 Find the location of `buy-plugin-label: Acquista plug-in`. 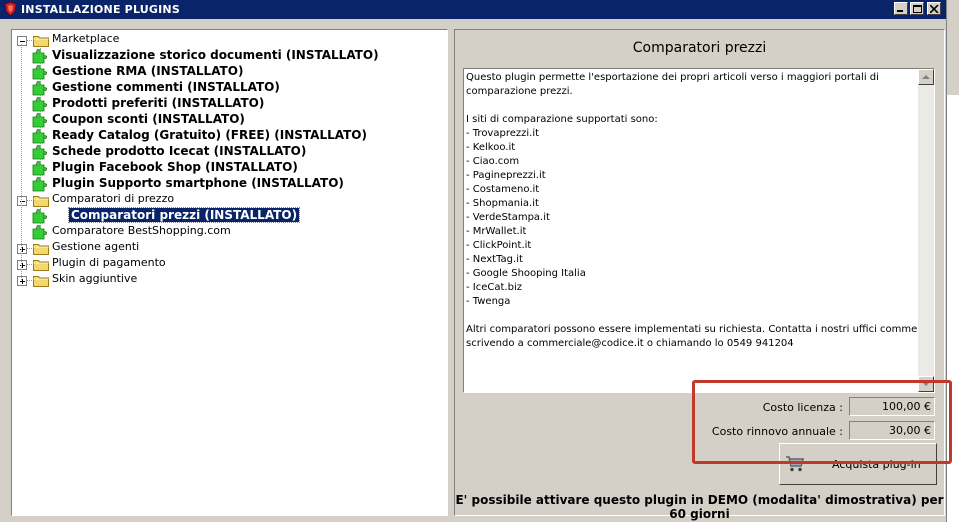

buy-plugin-label: Acquista plug-in is located at coordinates (876, 464).